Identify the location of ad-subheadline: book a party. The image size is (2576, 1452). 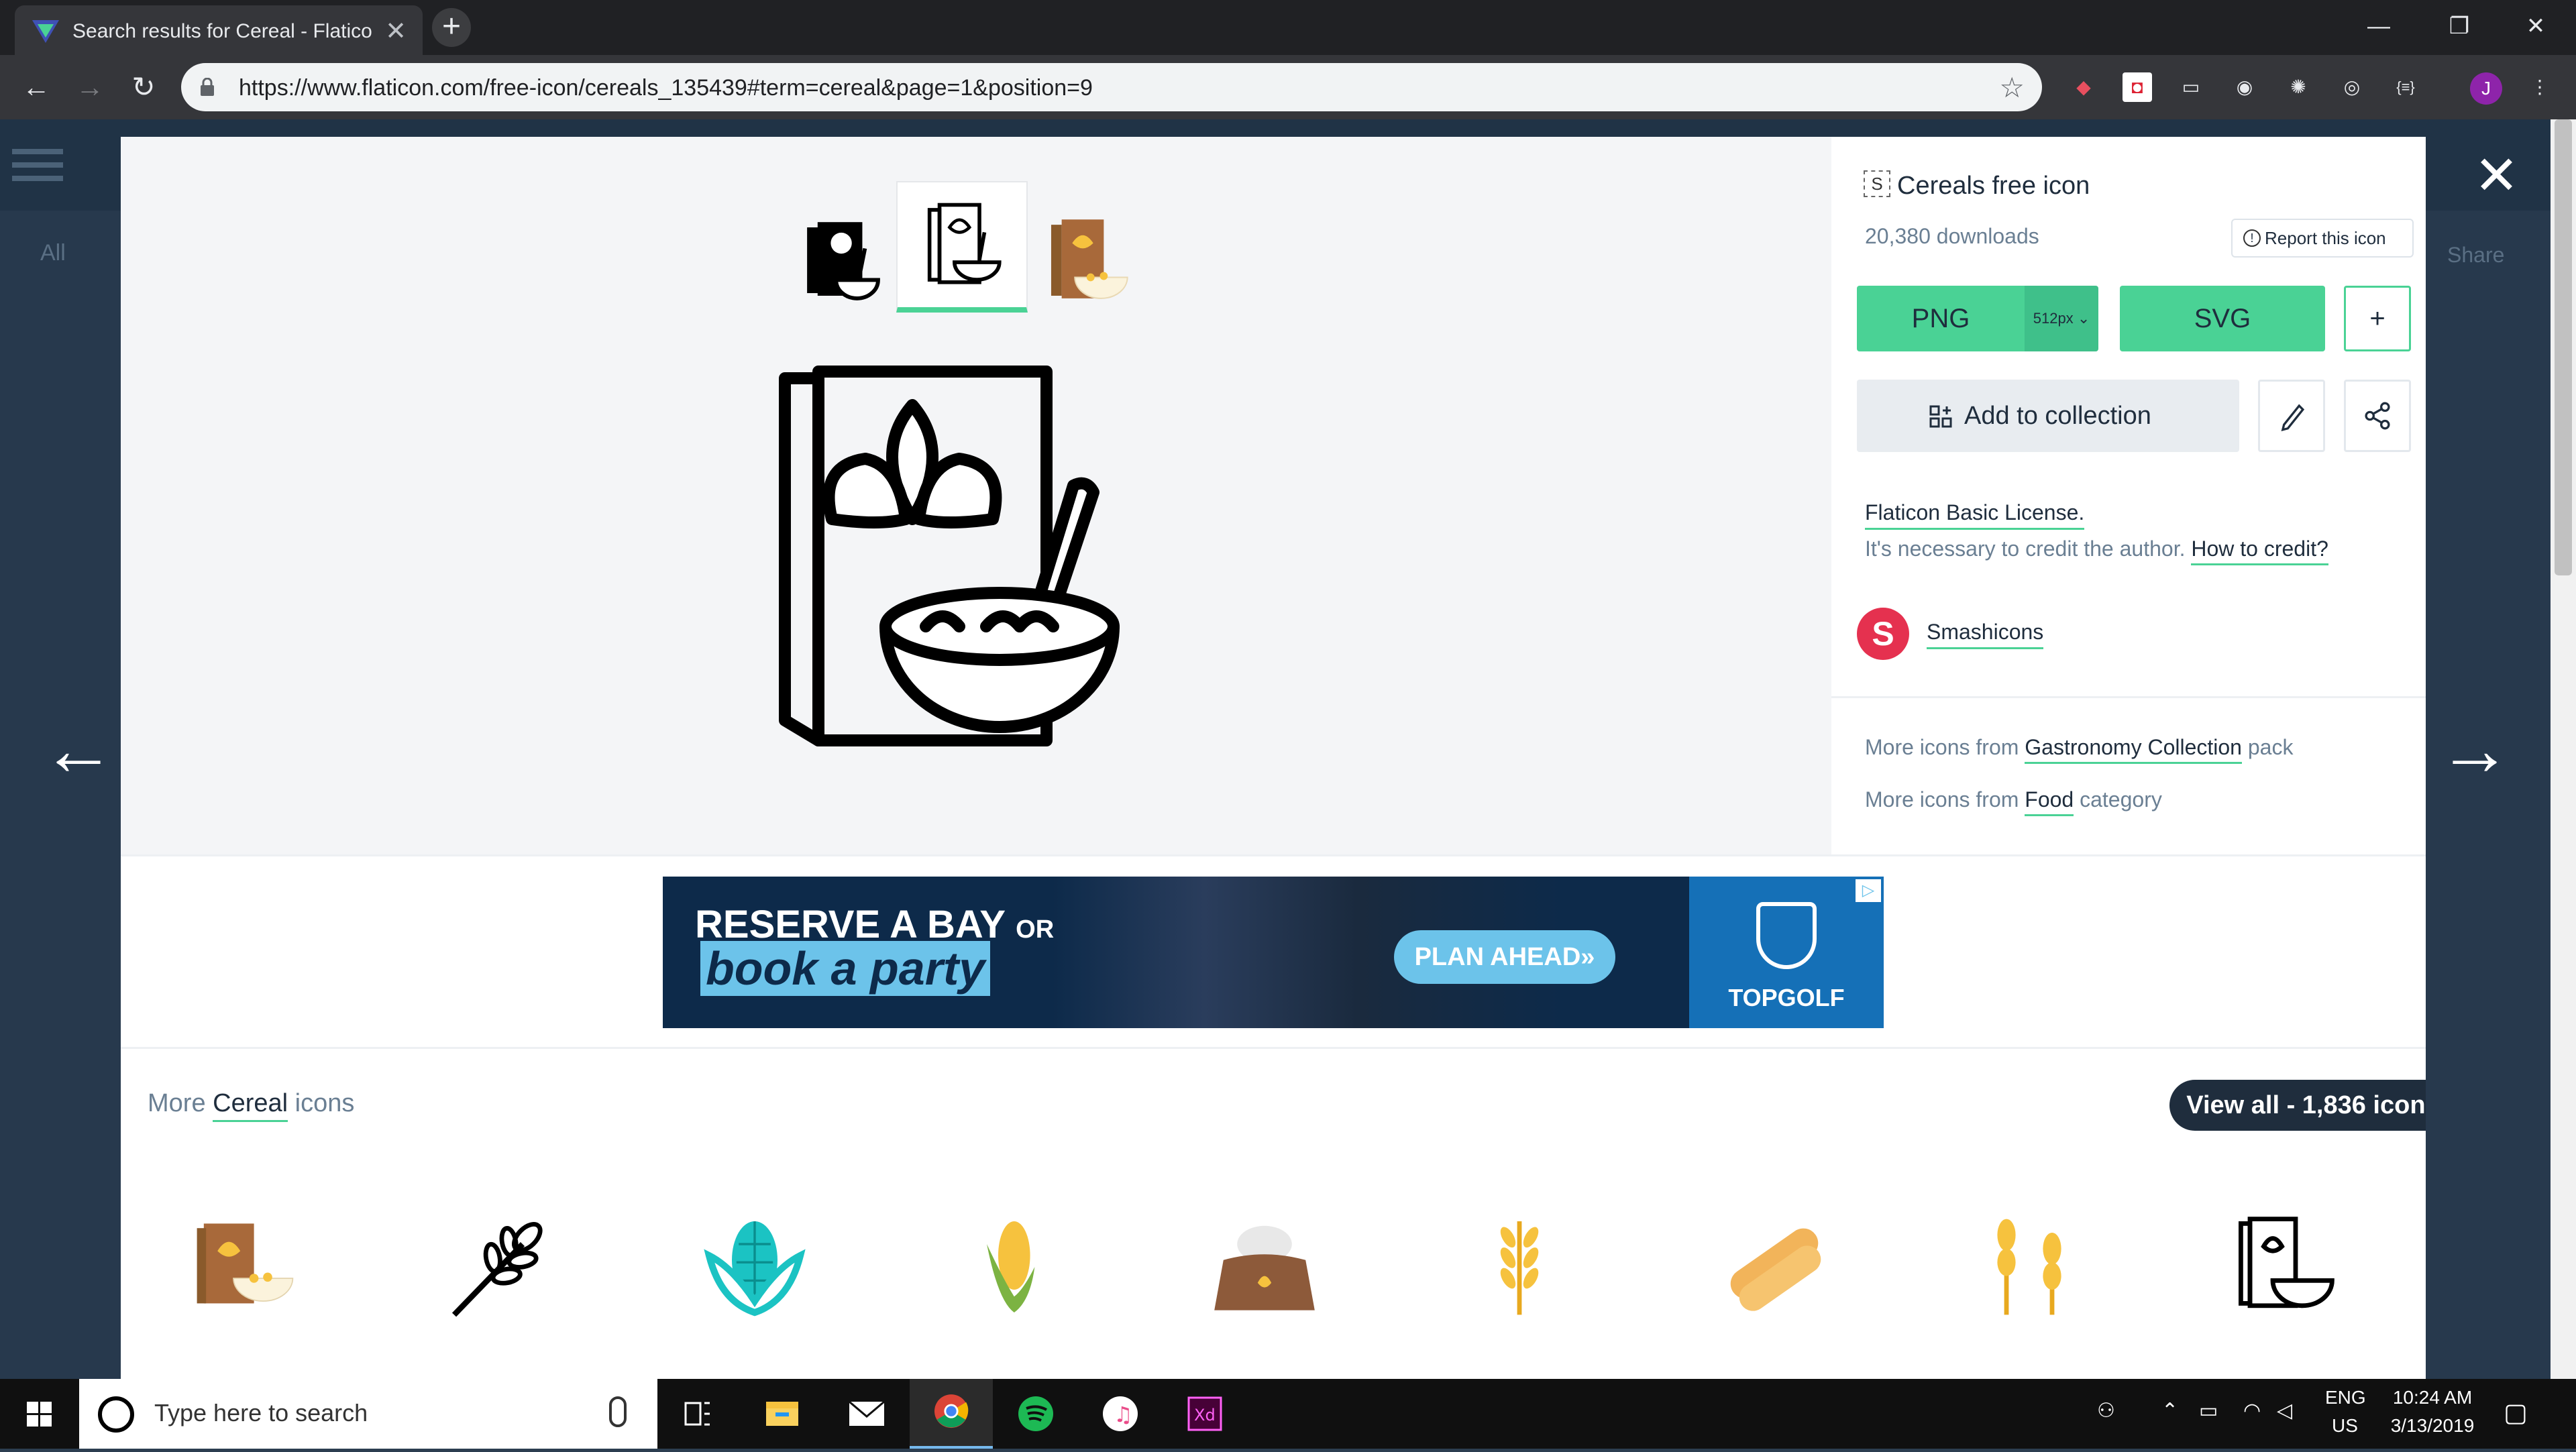
(845, 968).